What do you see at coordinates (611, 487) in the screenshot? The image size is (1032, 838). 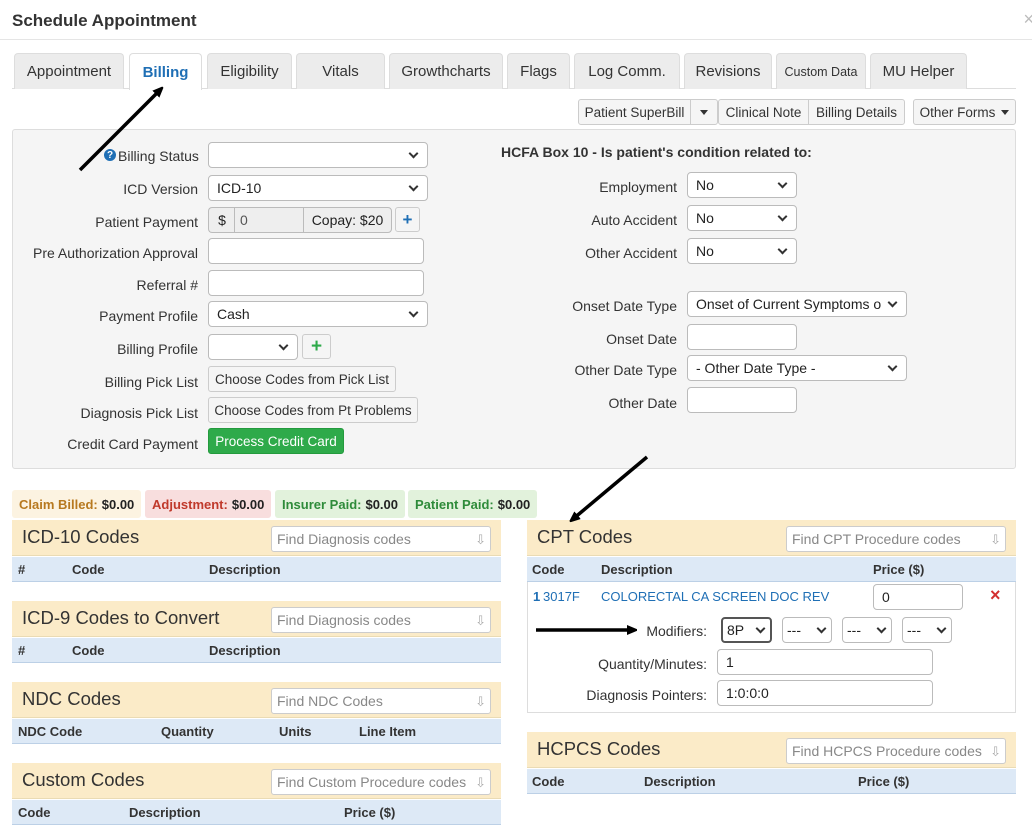 I see `arrow-to-cpt-codes` at bounding box center [611, 487].